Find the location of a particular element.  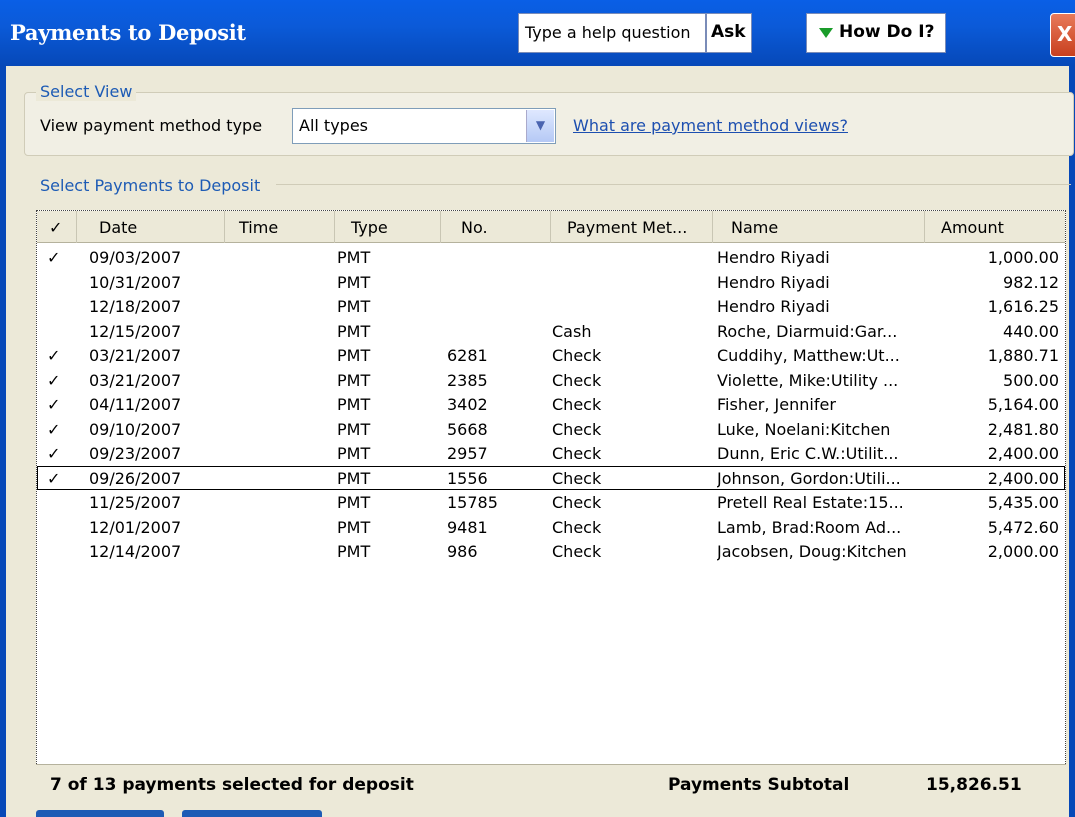

row-date: 10/31/2007 is located at coordinates (135, 282).